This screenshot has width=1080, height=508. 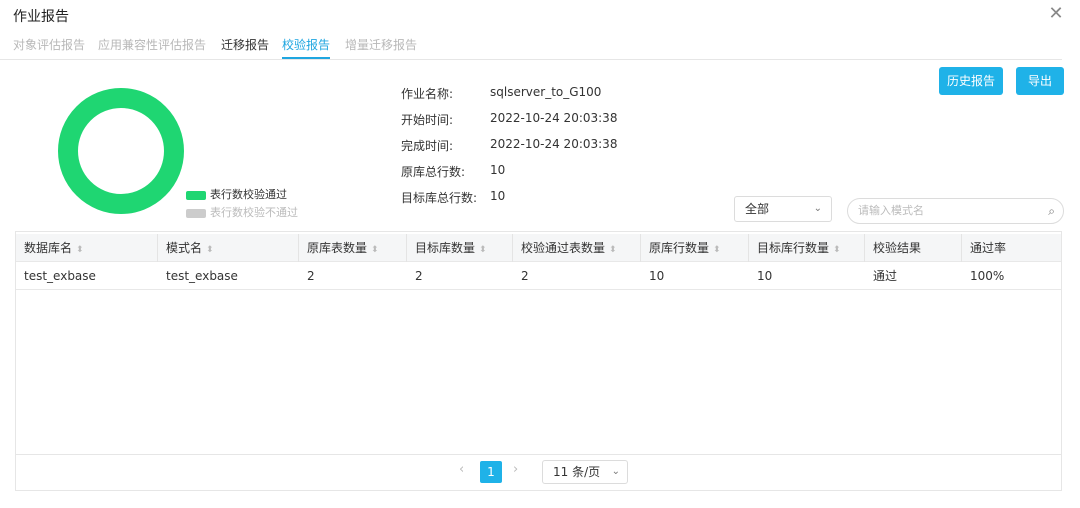 I want to click on schema-search-input: 请输入模式名 ⌕, so click(x=955, y=211).